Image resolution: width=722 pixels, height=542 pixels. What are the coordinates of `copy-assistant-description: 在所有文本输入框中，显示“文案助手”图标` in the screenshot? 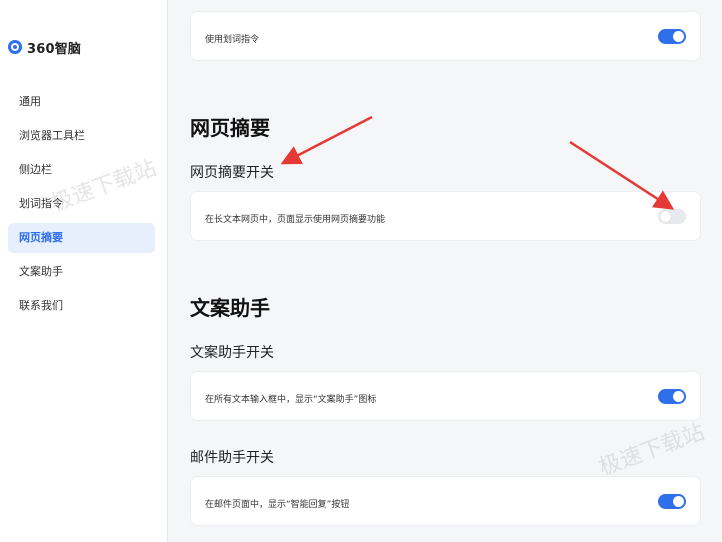 It's located at (291, 400).